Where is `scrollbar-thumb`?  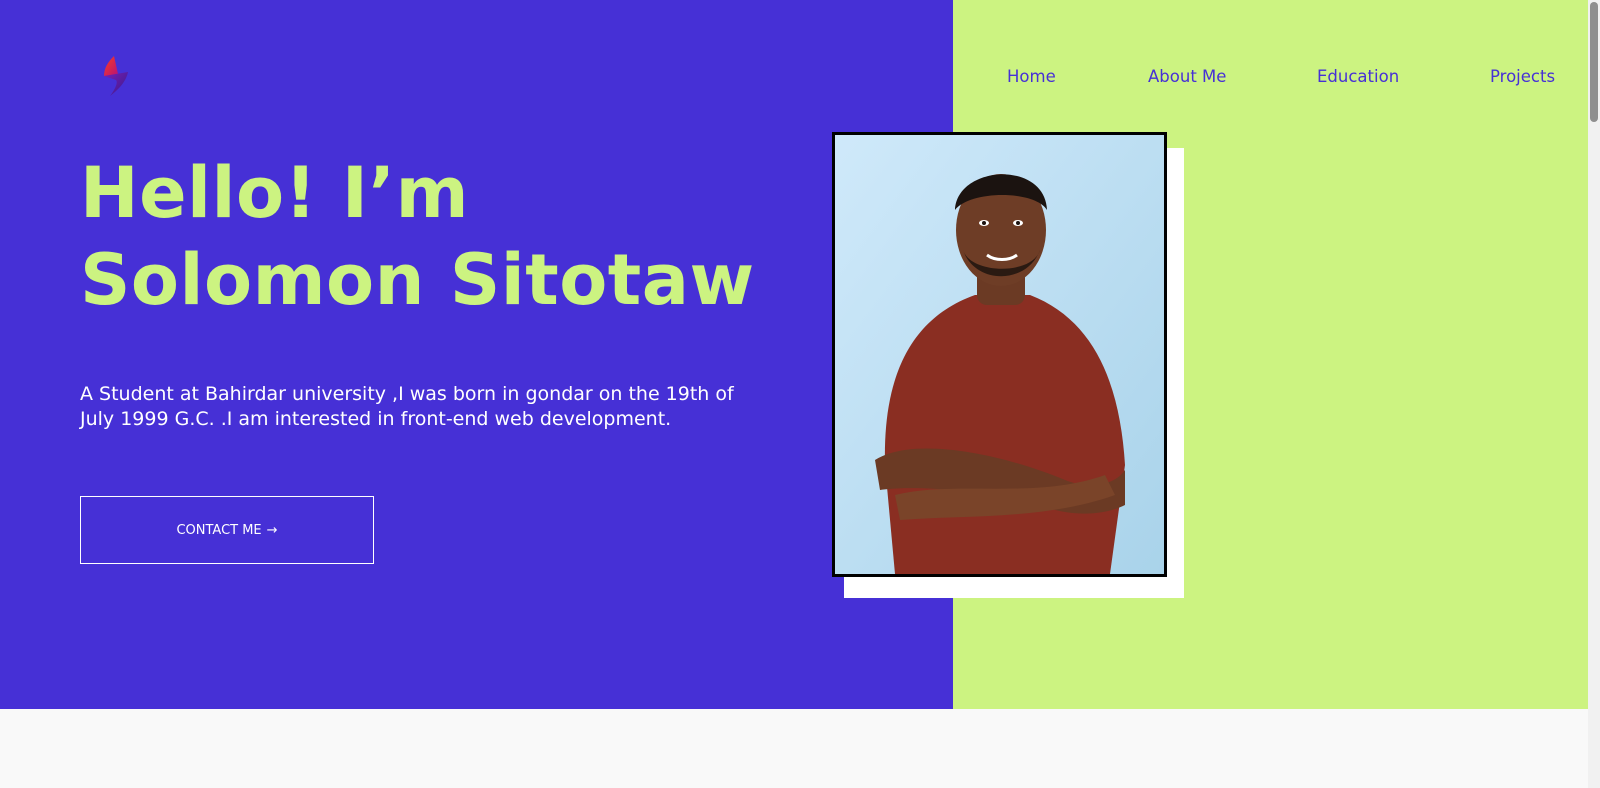 scrollbar-thumb is located at coordinates (1594, 62).